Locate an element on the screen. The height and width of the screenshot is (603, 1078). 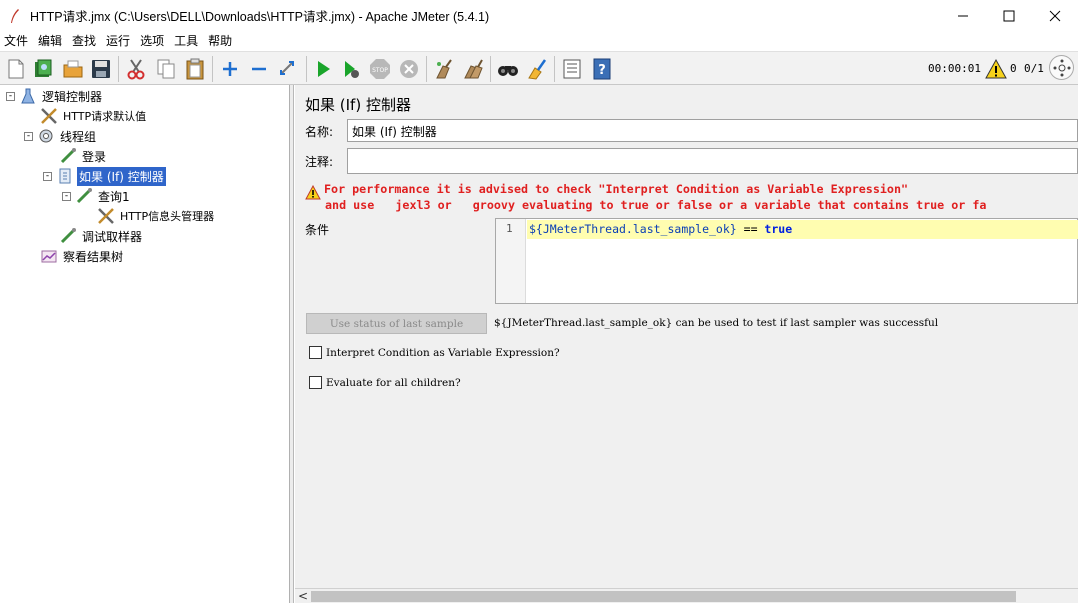
interpret-condition-checkbox is located at coordinates (315, 352).